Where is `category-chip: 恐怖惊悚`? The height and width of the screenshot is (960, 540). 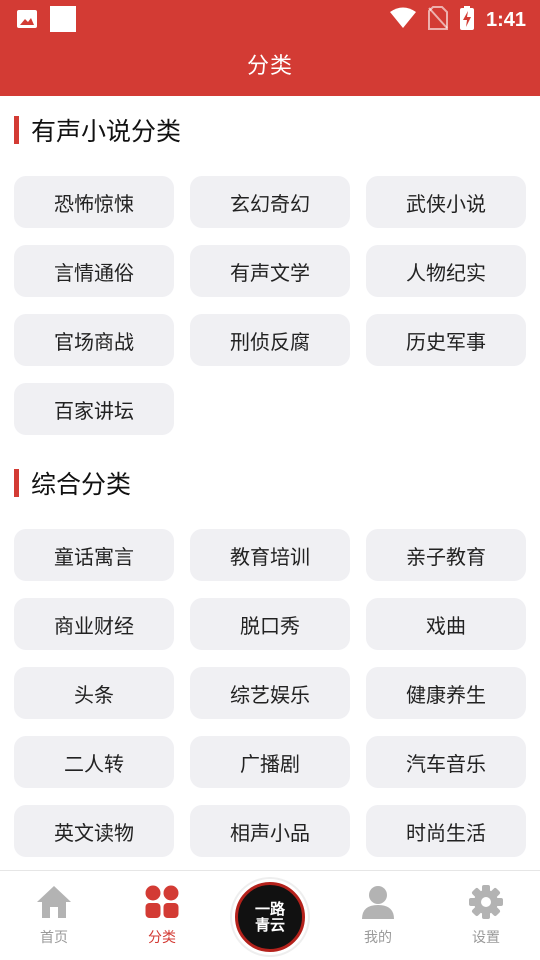 category-chip: 恐怖惊悚 is located at coordinates (94, 202).